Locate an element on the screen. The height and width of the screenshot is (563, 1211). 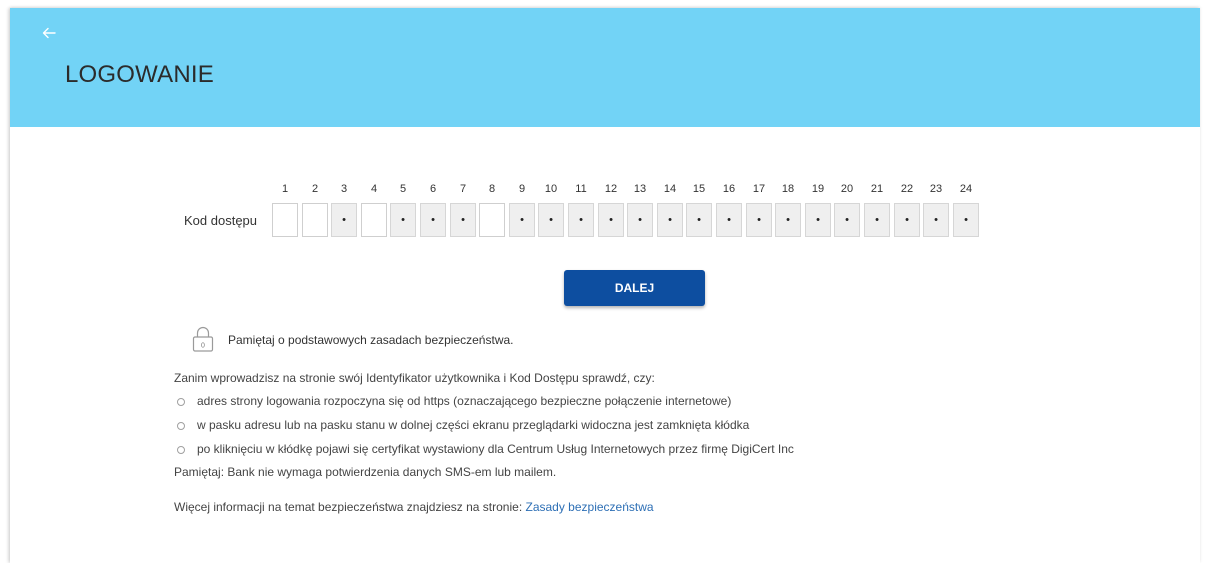
position-number: 1 is located at coordinates (285, 189).